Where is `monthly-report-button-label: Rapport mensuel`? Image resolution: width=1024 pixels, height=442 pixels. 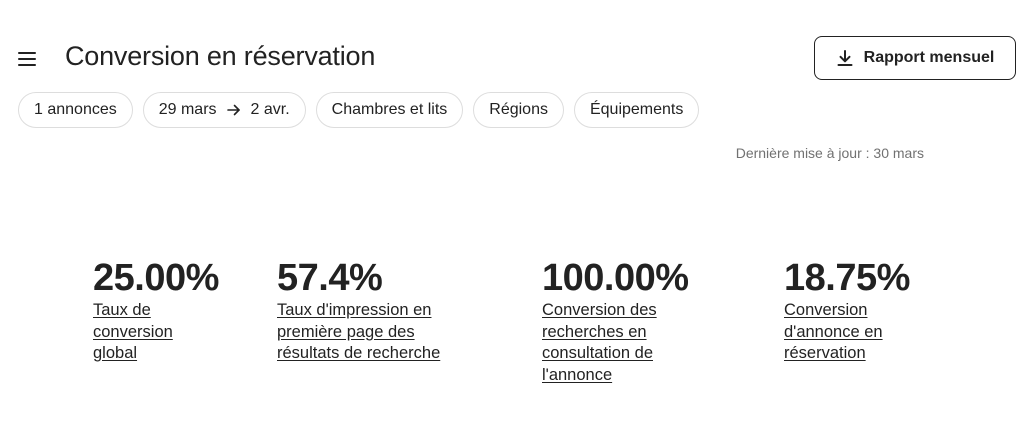 monthly-report-button-label: Rapport mensuel is located at coordinates (929, 57).